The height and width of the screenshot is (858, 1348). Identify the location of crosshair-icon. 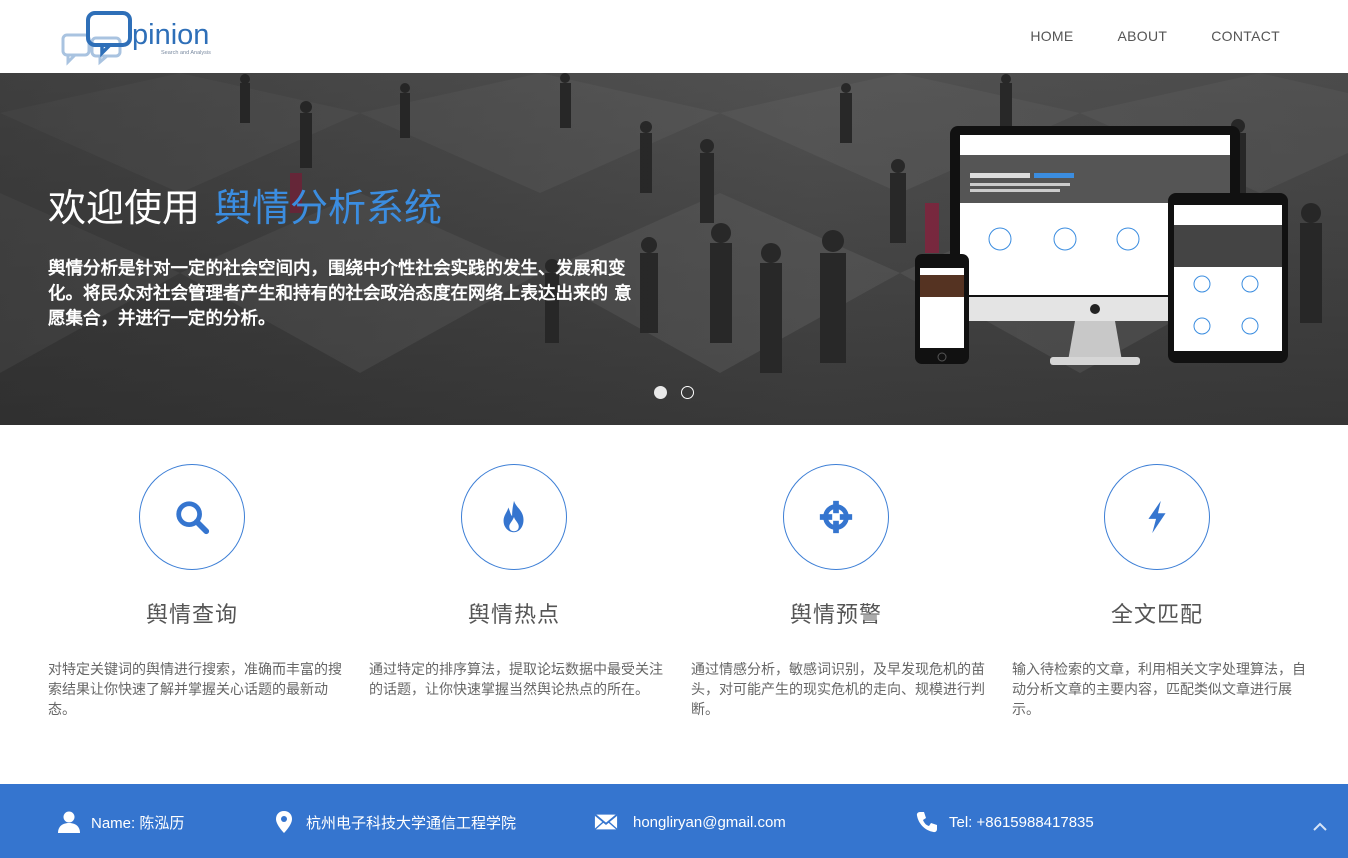
(836, 517).